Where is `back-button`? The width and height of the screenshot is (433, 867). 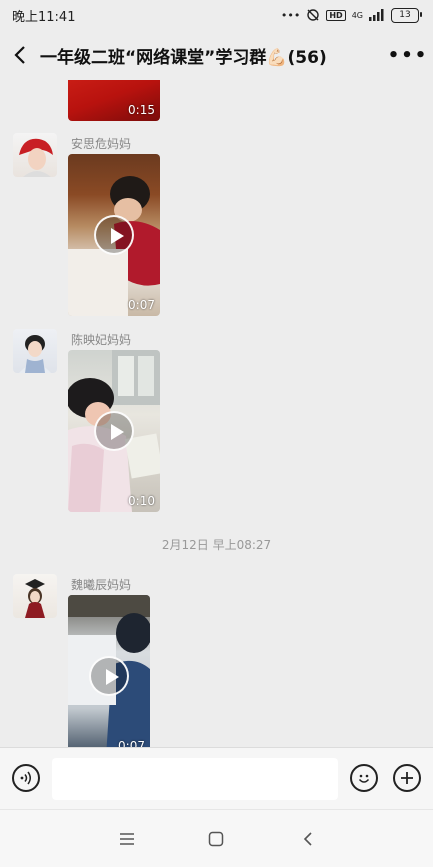
back-button is located at coordinates (20, 55).